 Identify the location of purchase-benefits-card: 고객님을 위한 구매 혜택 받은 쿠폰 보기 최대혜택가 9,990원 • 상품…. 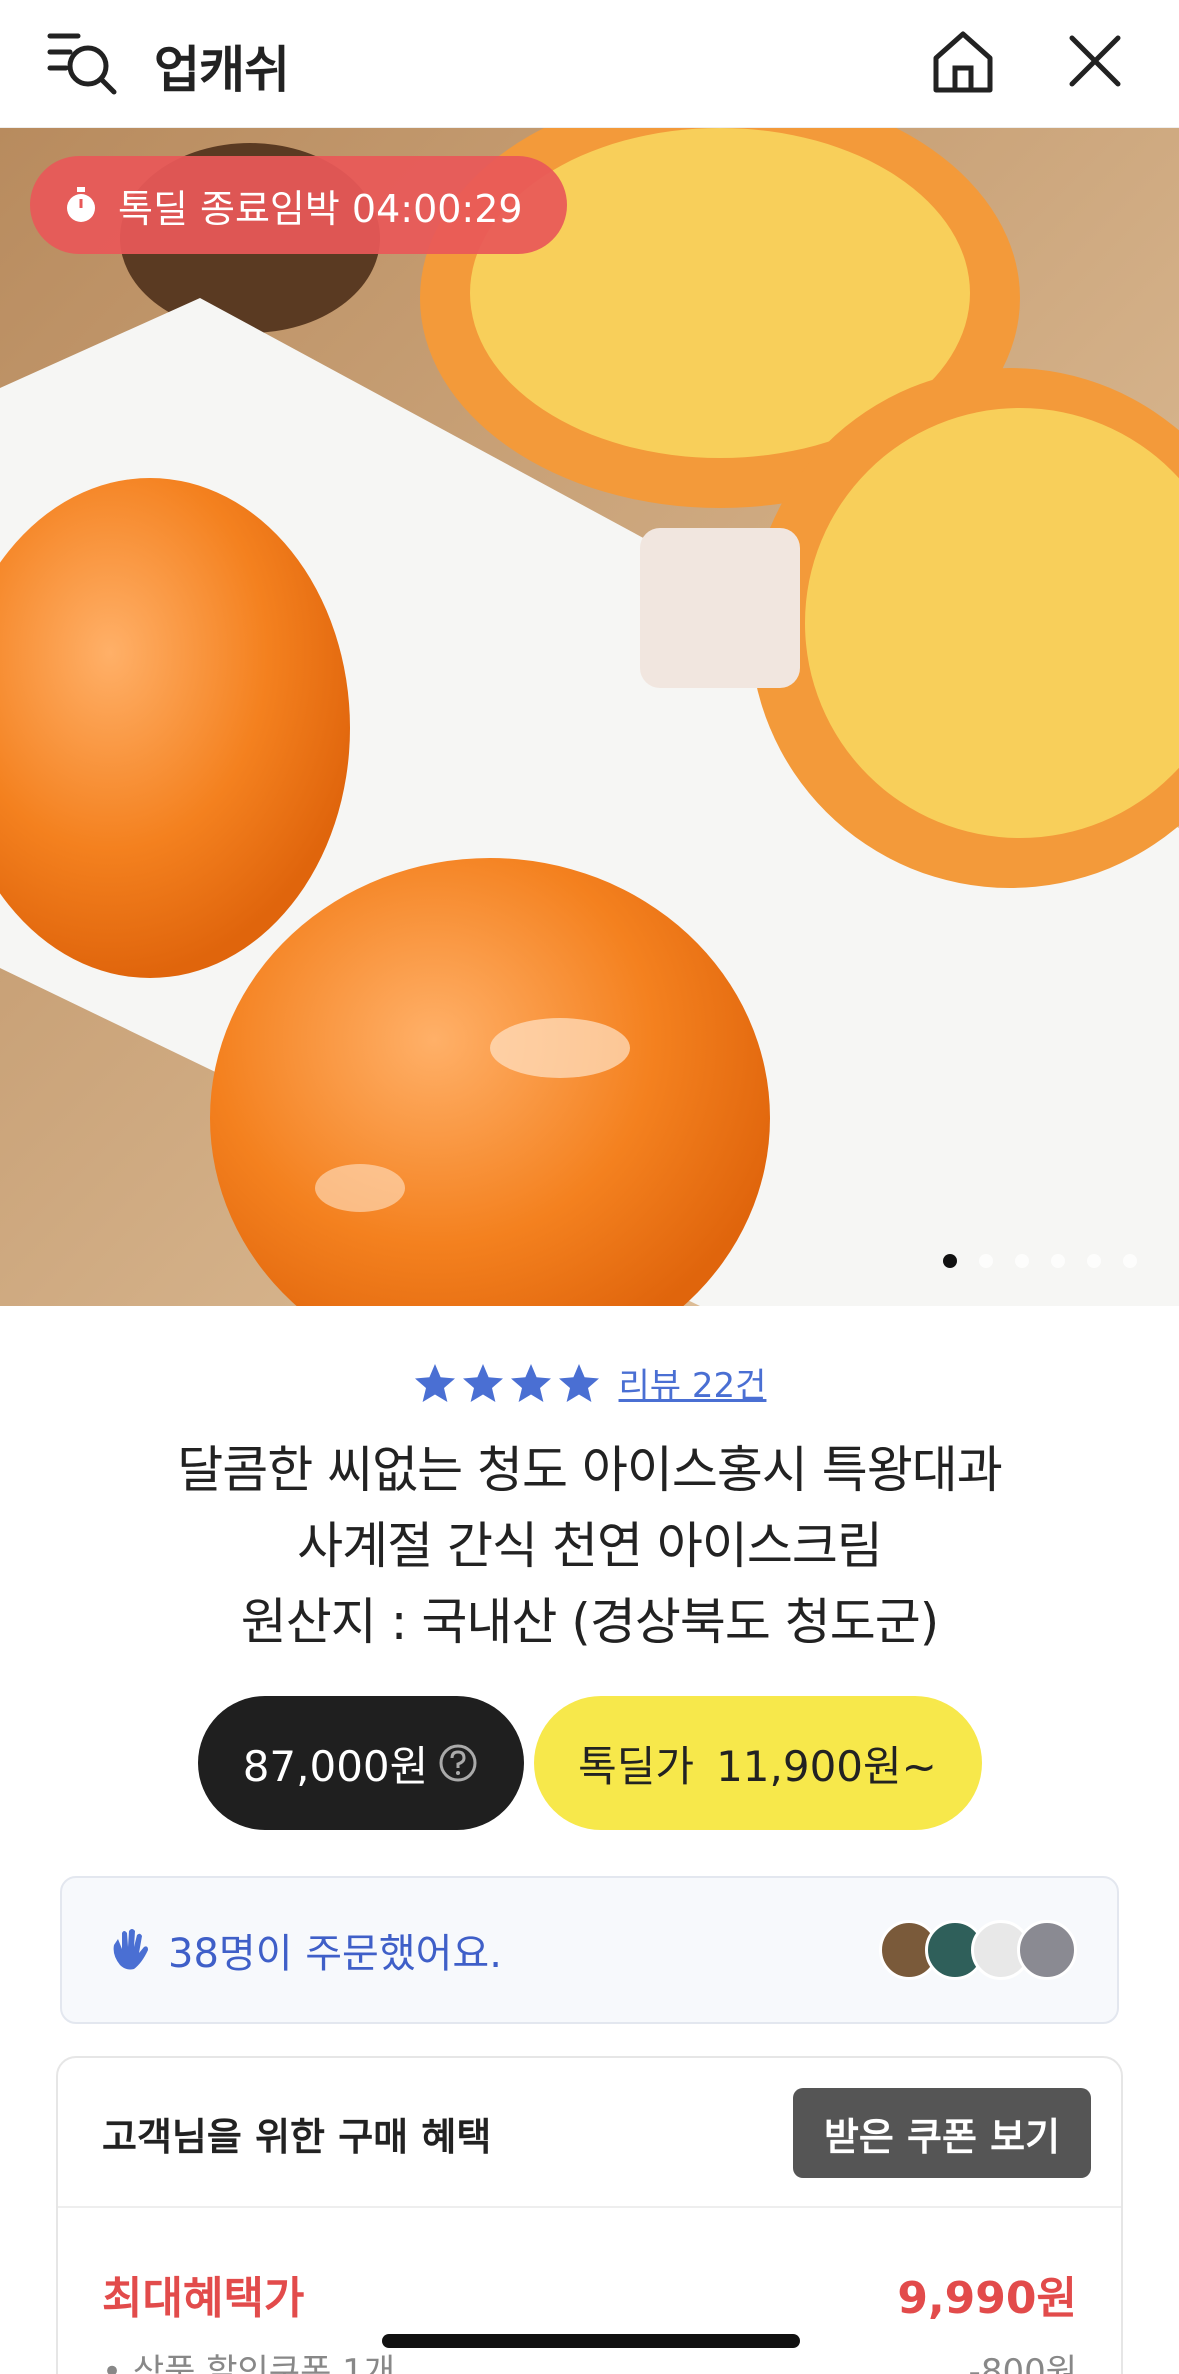
(589, 2215).